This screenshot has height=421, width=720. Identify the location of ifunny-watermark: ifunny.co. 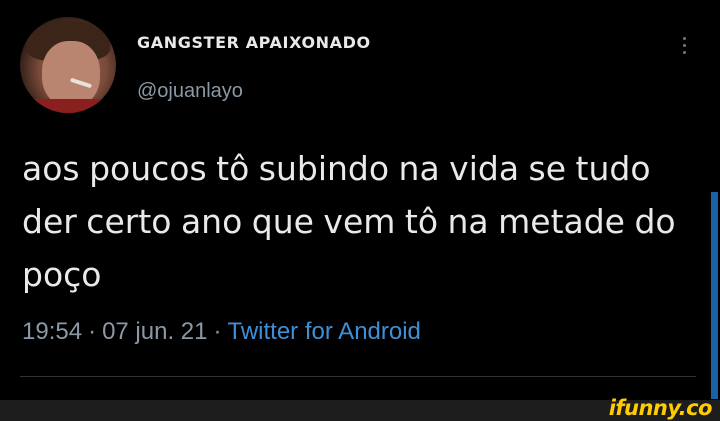
(660, 408).